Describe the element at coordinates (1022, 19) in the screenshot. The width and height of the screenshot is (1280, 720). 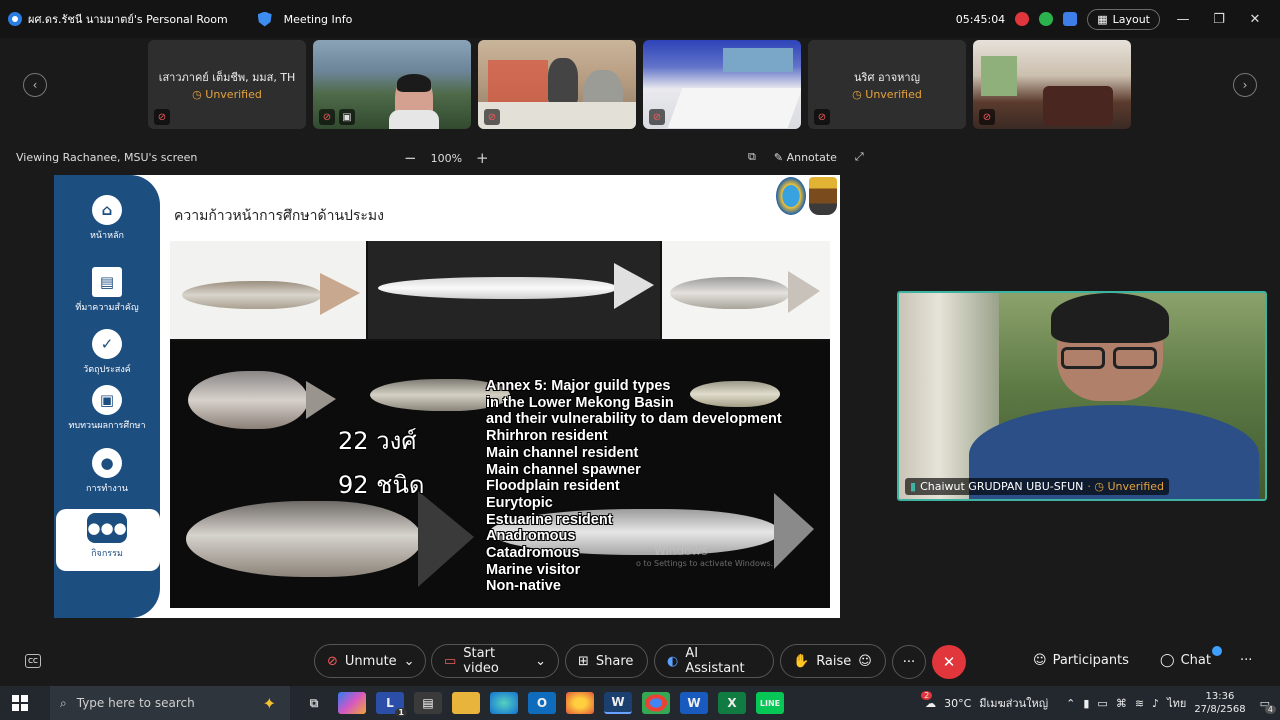
I see `recording-icon` at that location.